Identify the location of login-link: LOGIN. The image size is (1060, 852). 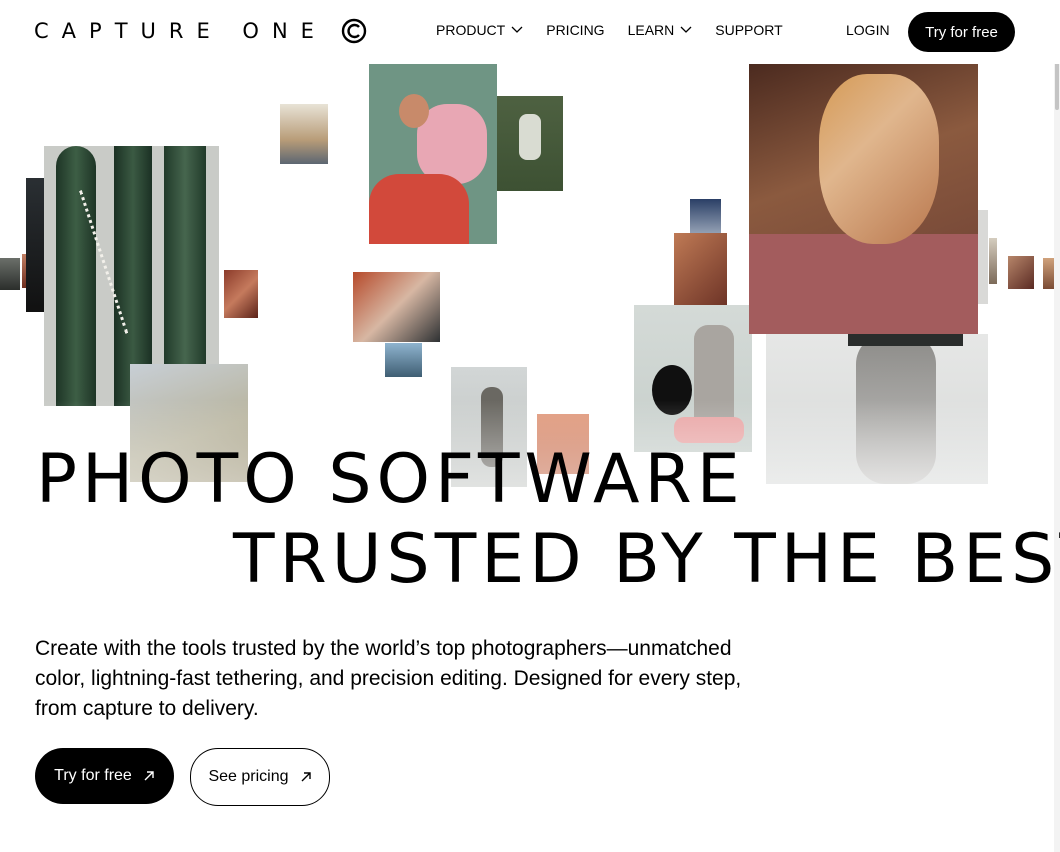
(868, 30).